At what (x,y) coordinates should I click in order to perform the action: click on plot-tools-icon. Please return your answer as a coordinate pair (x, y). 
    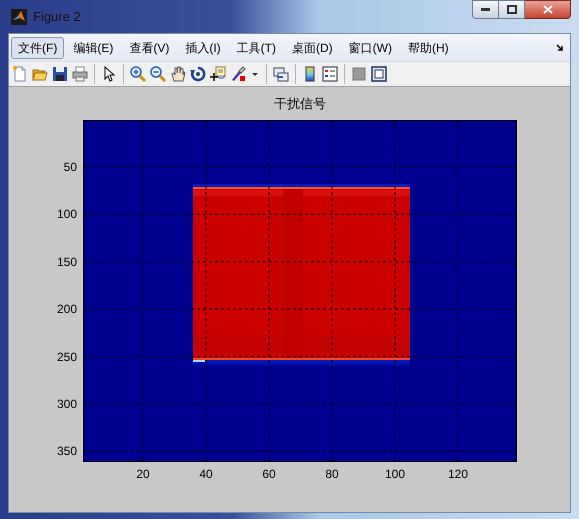
    Looking at the image, I should click on (379, 74).